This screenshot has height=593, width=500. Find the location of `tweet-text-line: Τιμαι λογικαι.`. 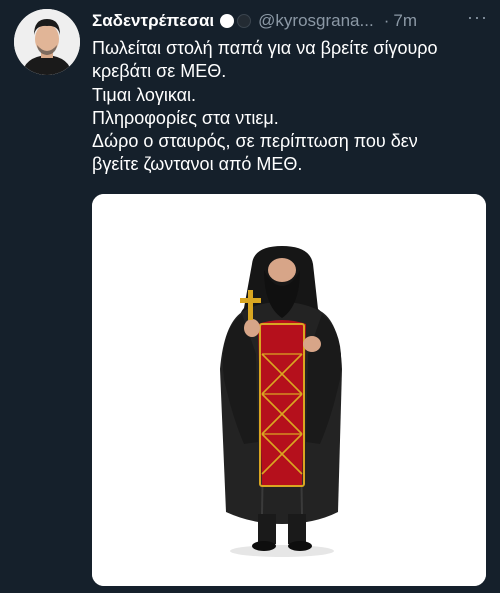

tweet-text-line: Τιμαι λογικαι. is located at coordinates (144, 94).